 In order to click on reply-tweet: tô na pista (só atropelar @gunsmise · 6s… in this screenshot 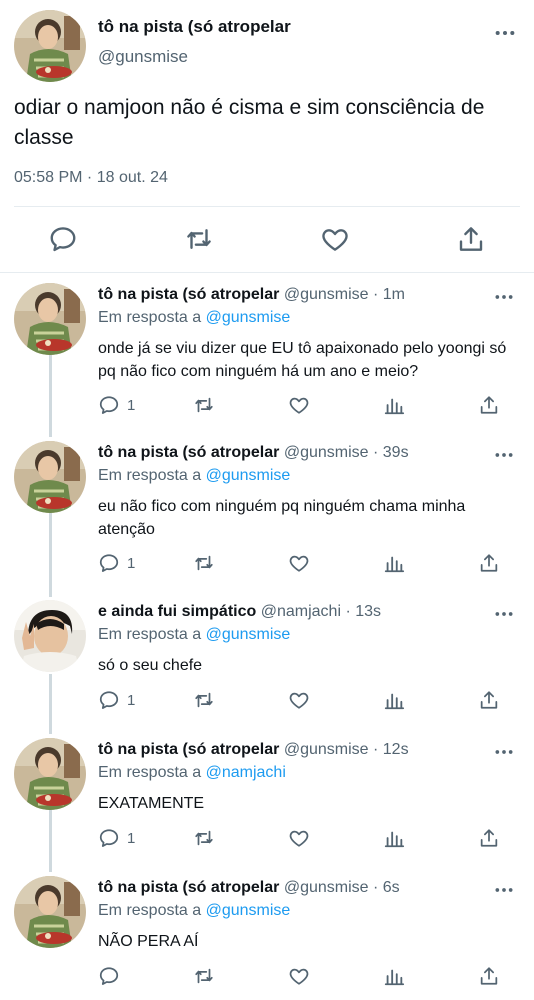, I will do `click(267, 938)`.